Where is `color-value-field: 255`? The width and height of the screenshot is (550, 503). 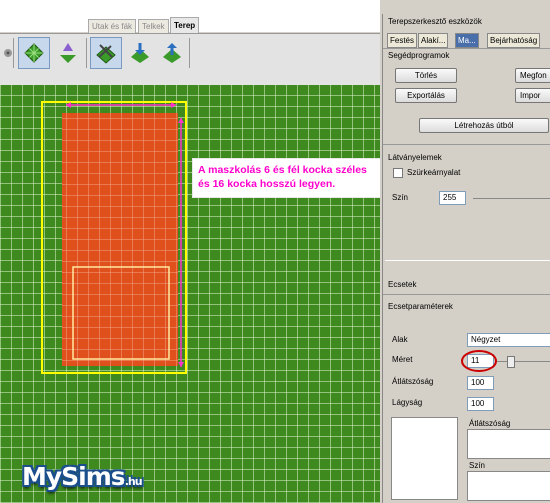 color-value-field: 255 is located at coordinates (452, 198).